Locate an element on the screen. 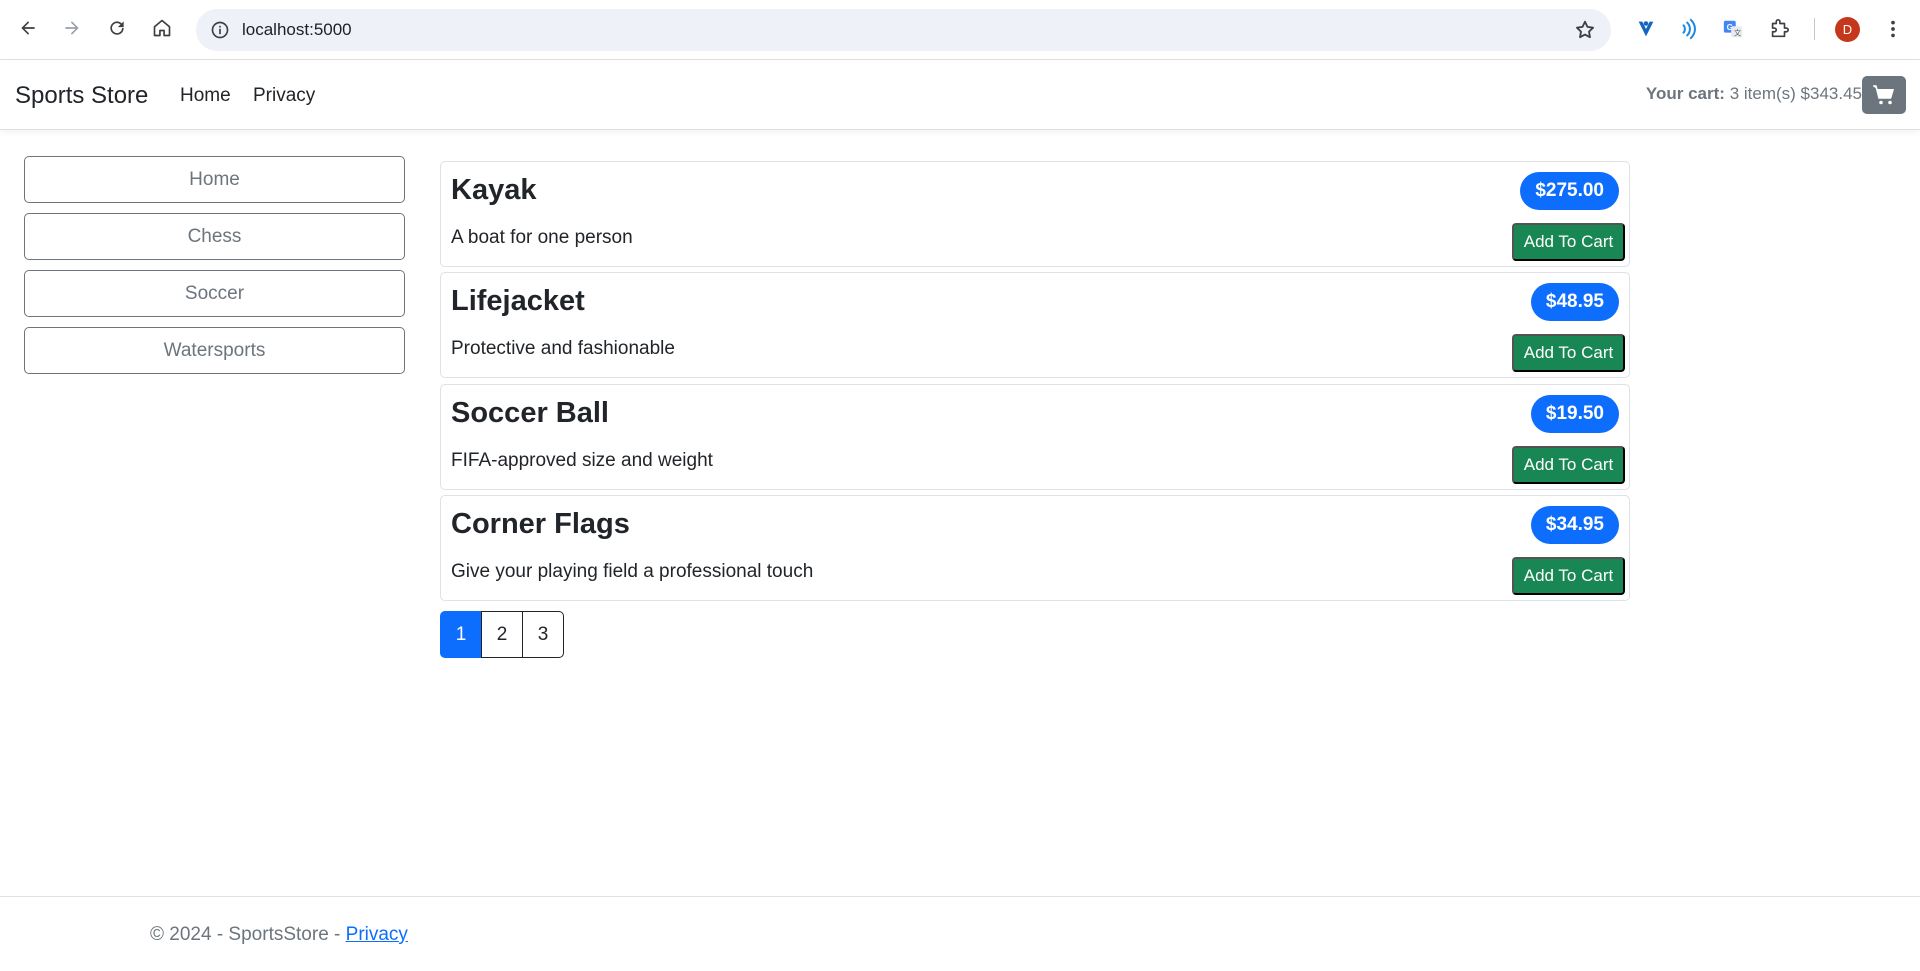 Image resolution: width=1920 pixels, height=971 pixels. extension-heart-icon is located at coordinates (1646, 29).